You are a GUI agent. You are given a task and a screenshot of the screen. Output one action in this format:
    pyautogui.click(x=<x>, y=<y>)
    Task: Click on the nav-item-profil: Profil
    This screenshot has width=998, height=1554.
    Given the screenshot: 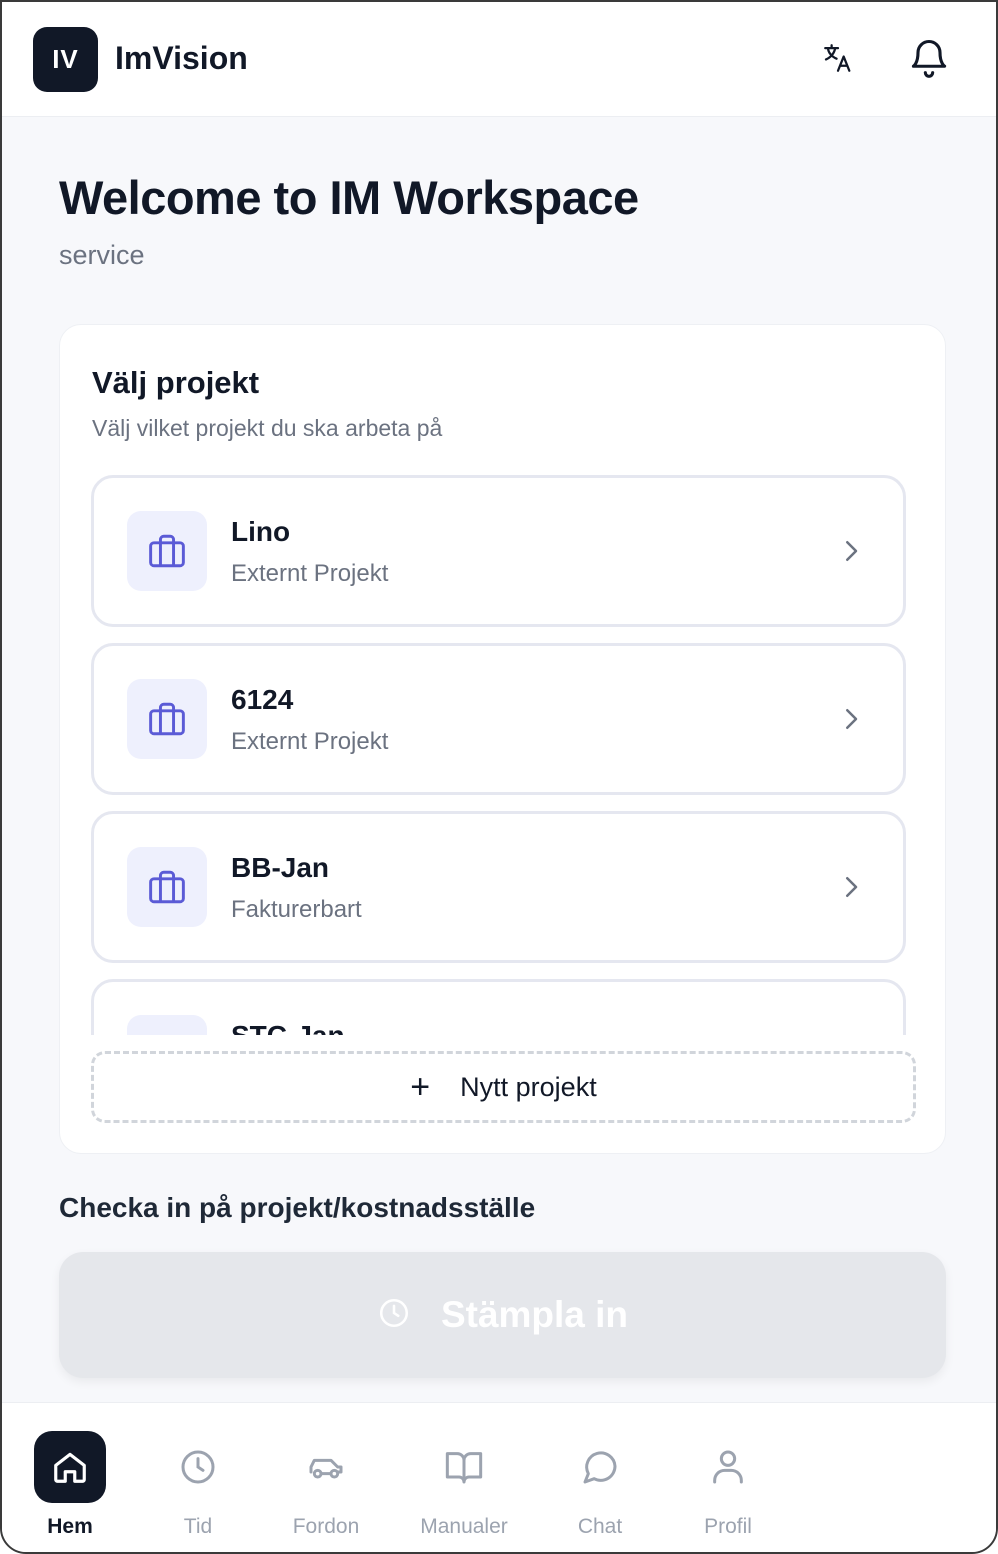 What is the action you would take?
    pyautogui.click(x=728, y=1477)
    